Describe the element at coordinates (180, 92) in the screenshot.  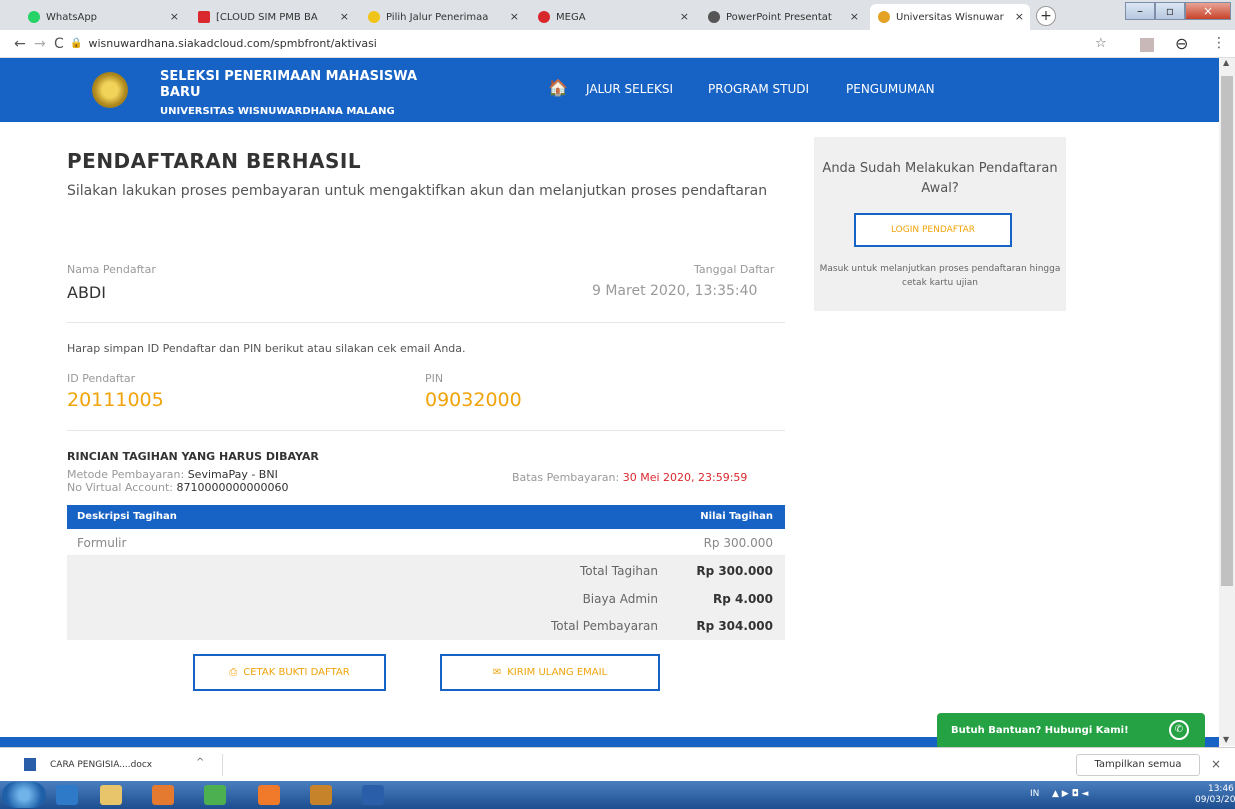
I see `brand-title-line2: BARU` at that location.